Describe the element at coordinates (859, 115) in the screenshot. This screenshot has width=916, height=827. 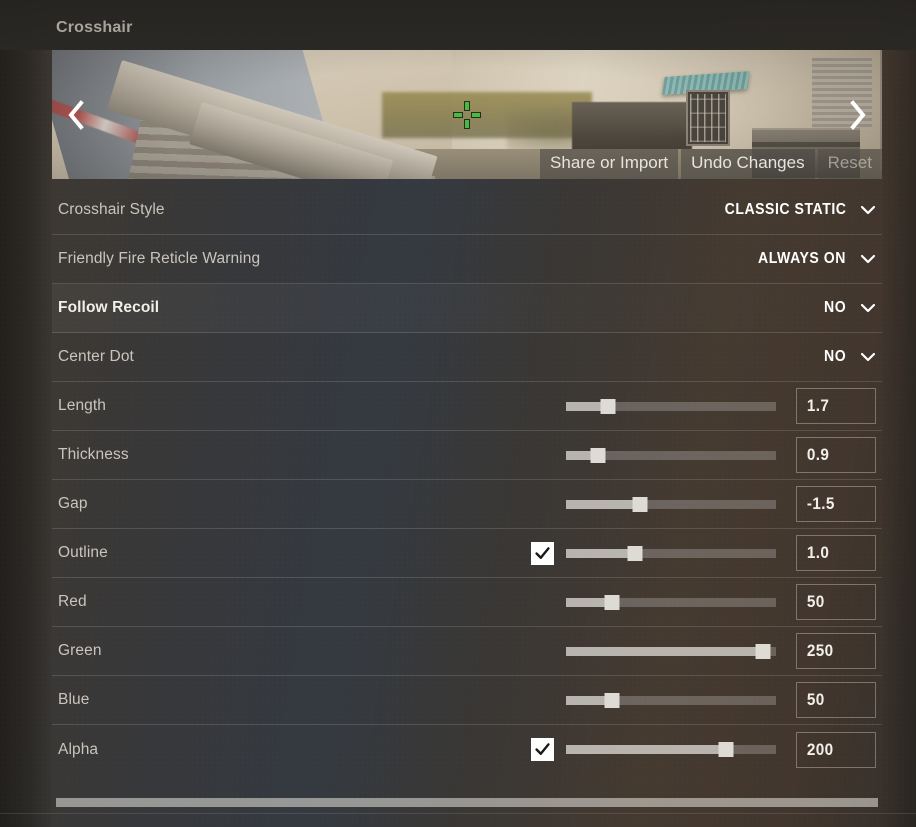
I see `chevron-right-icon` at that location.